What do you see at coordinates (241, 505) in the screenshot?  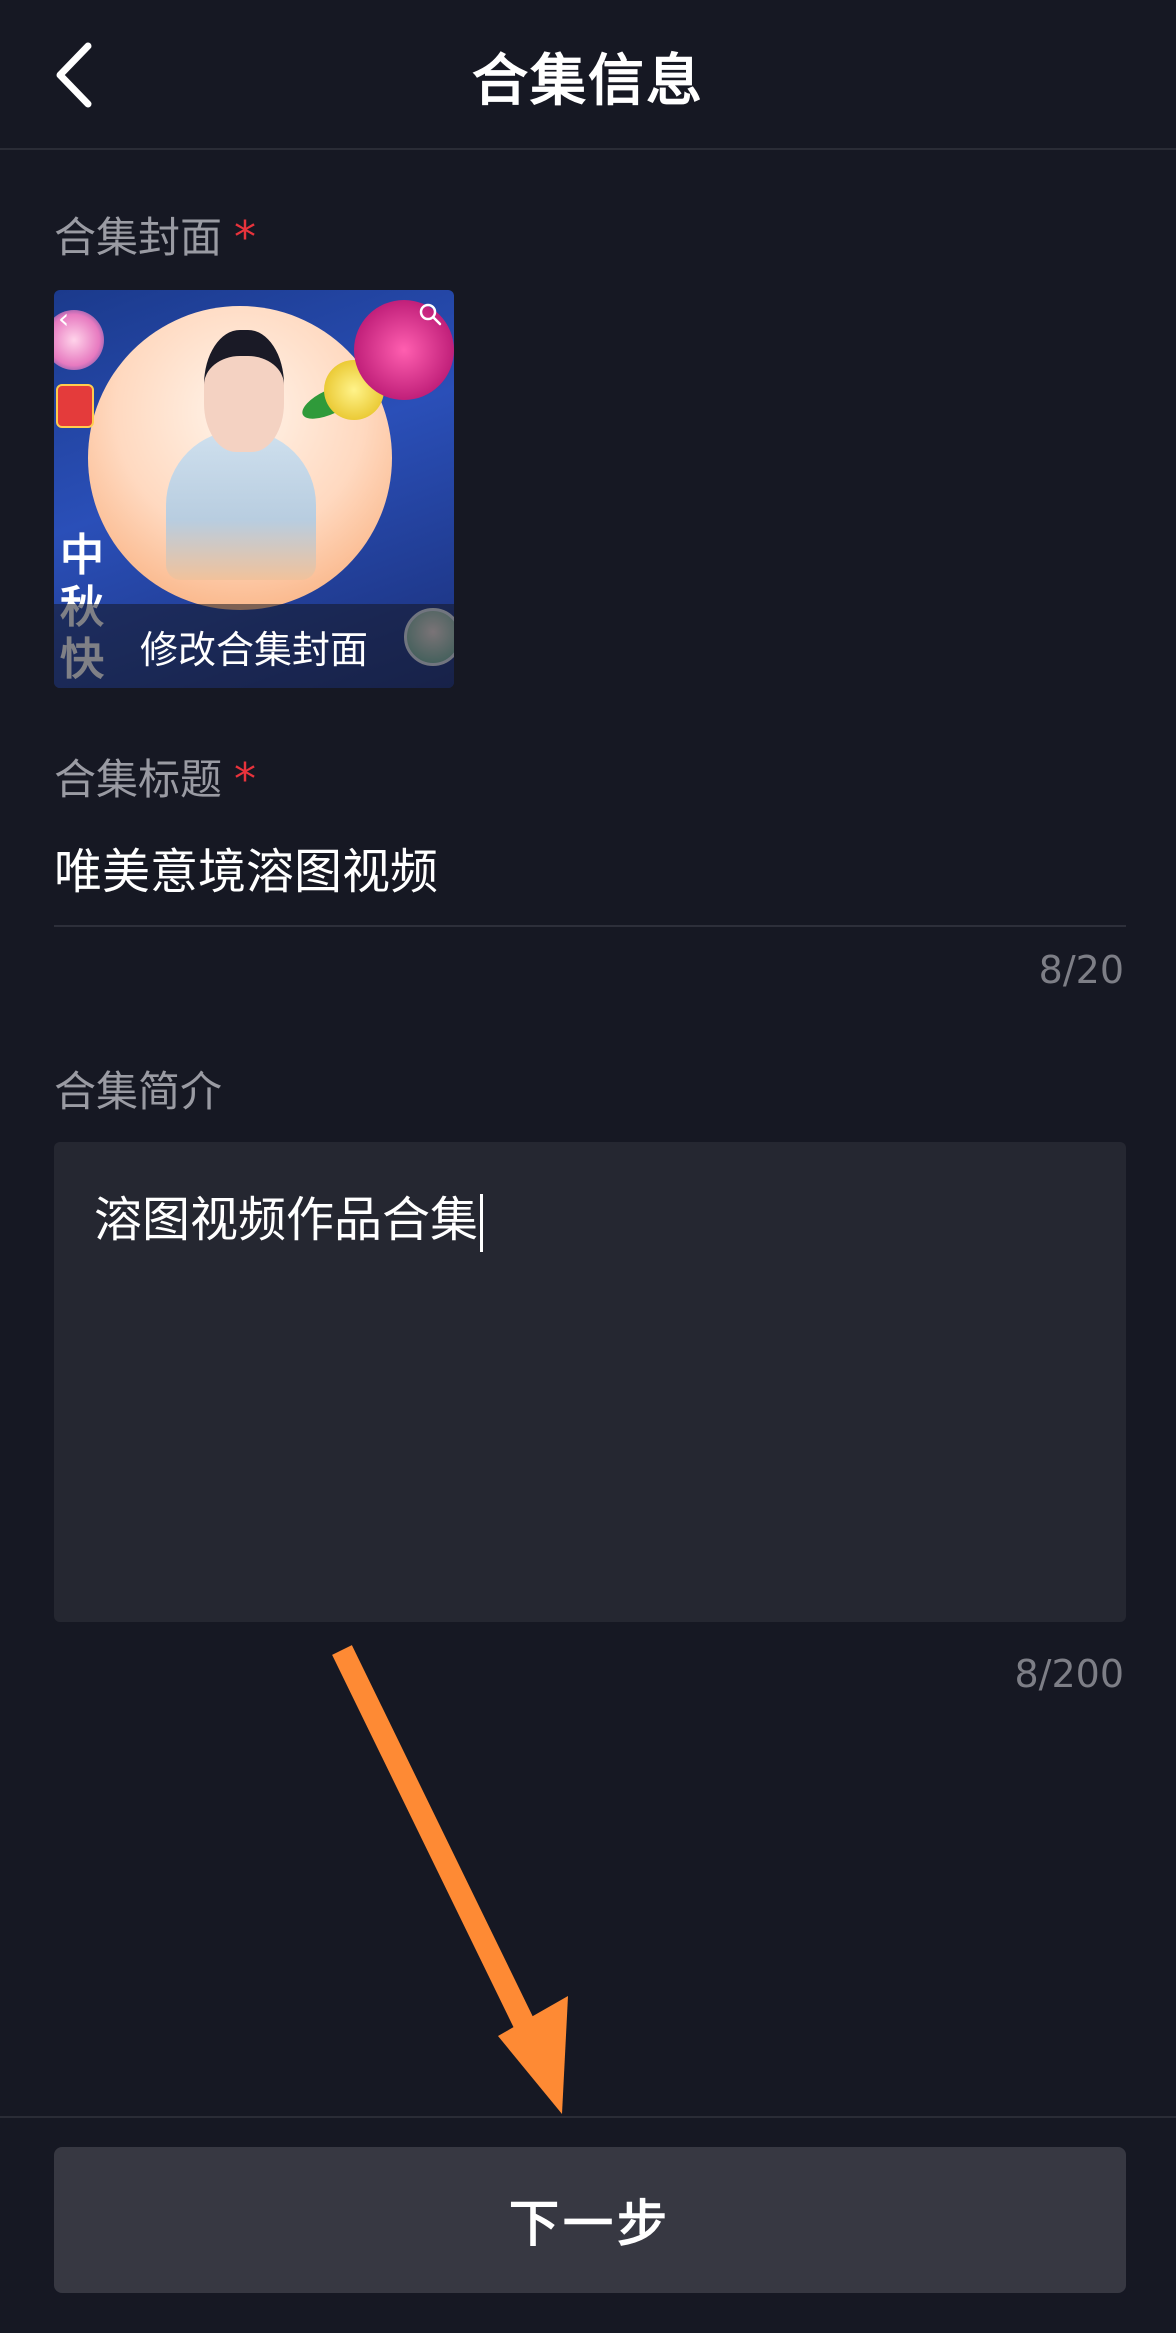 I see `cover-figure-body` at bounding box center [241, 505].